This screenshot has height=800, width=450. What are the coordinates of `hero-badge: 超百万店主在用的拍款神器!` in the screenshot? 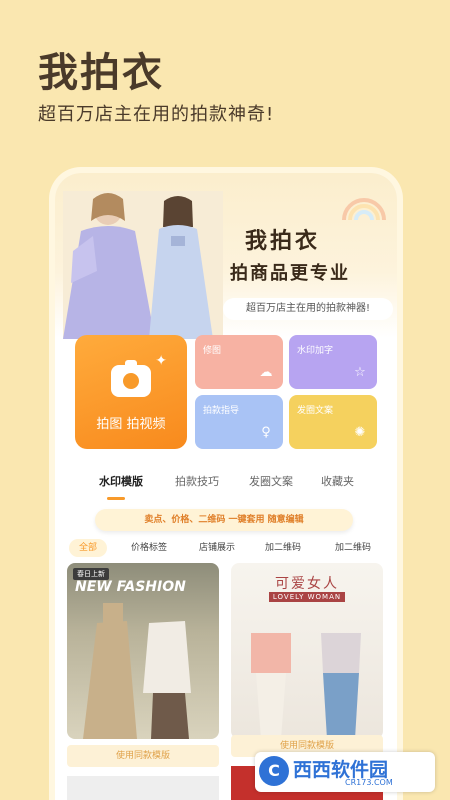 It's located at (308, 309).